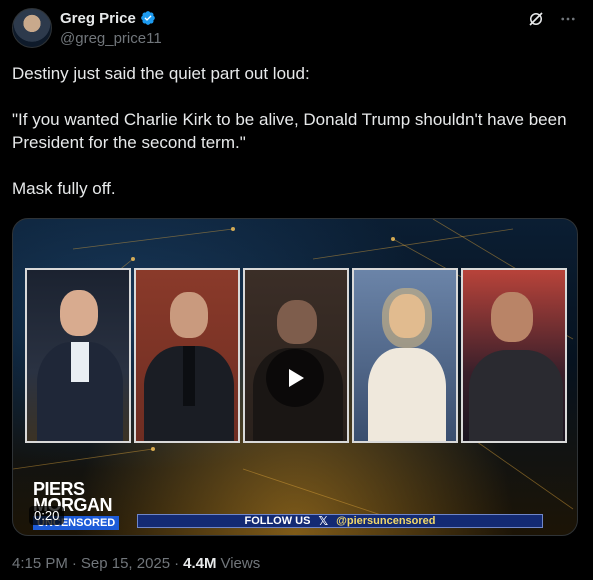  What do you see at coordinates (64, 188) in the screenshot?
I see `tweet-line: Mask fully off.` at bounding box center [64, 188].